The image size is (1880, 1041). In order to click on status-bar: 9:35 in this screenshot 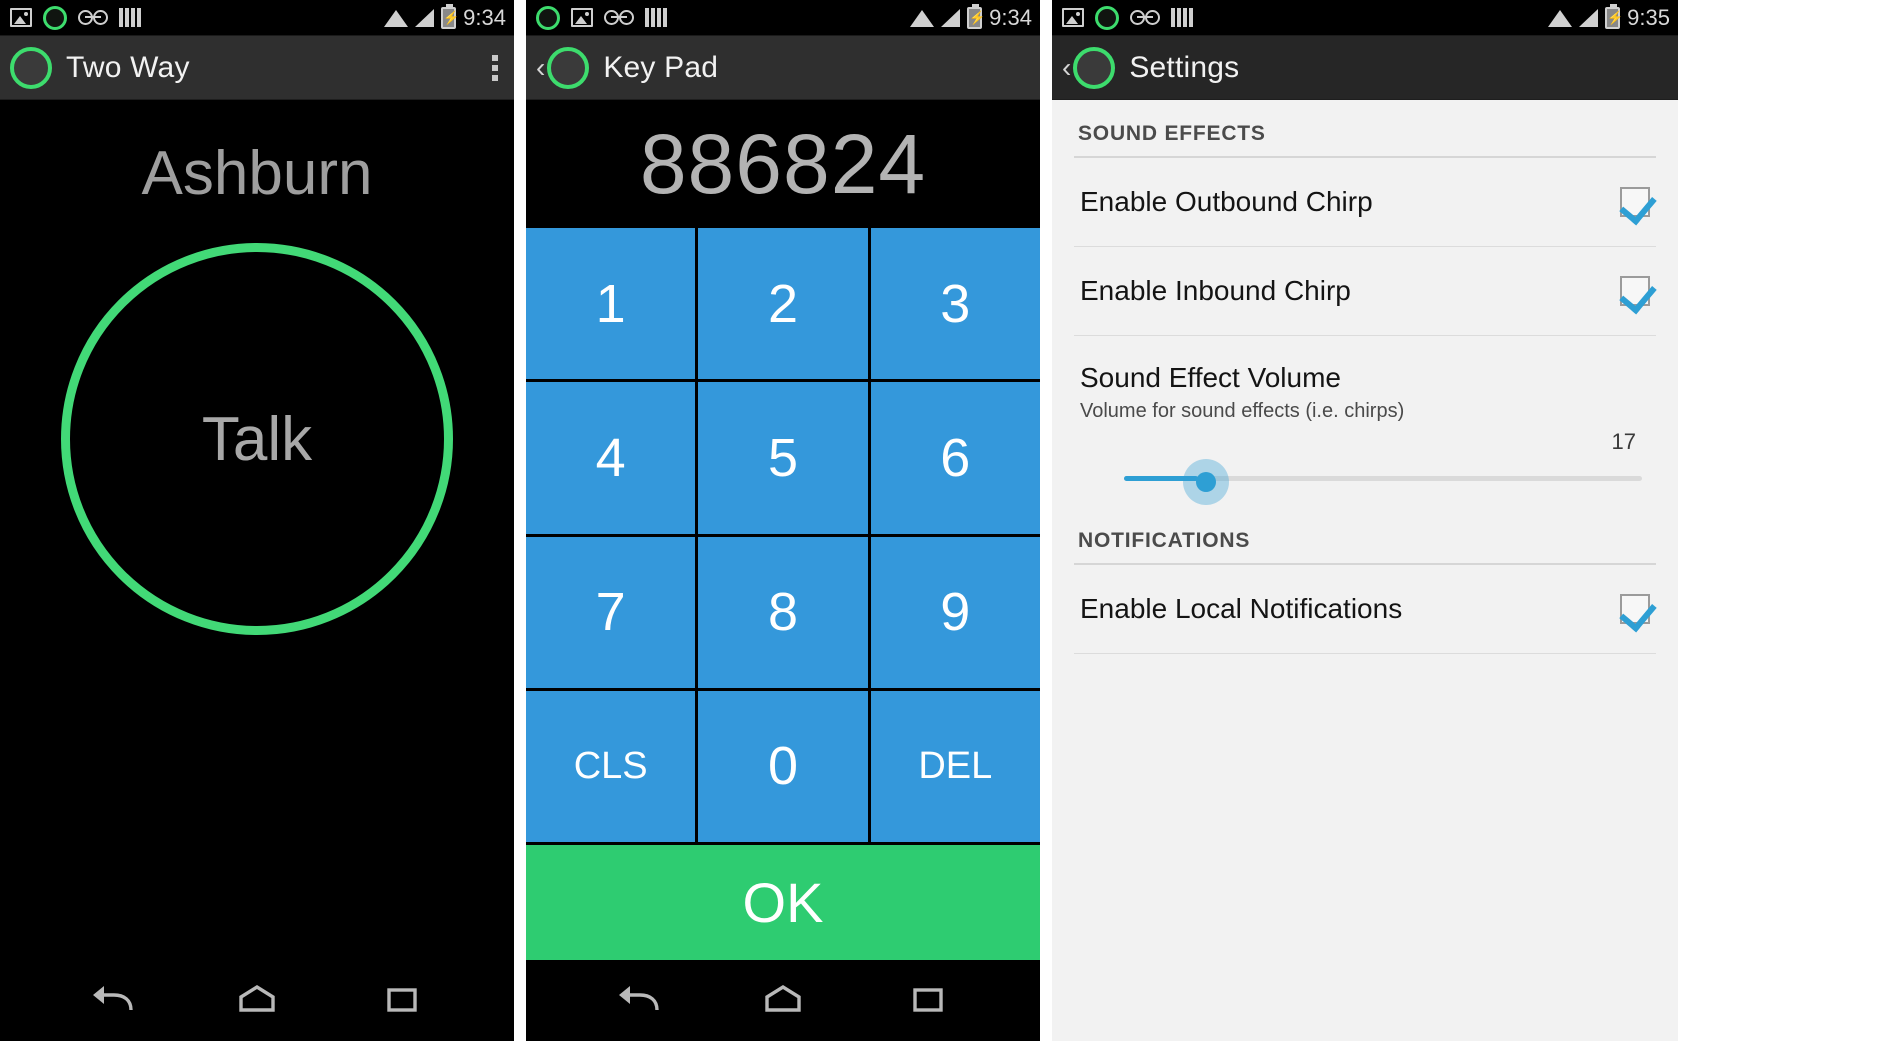, I will do `click(1365, 18)`.